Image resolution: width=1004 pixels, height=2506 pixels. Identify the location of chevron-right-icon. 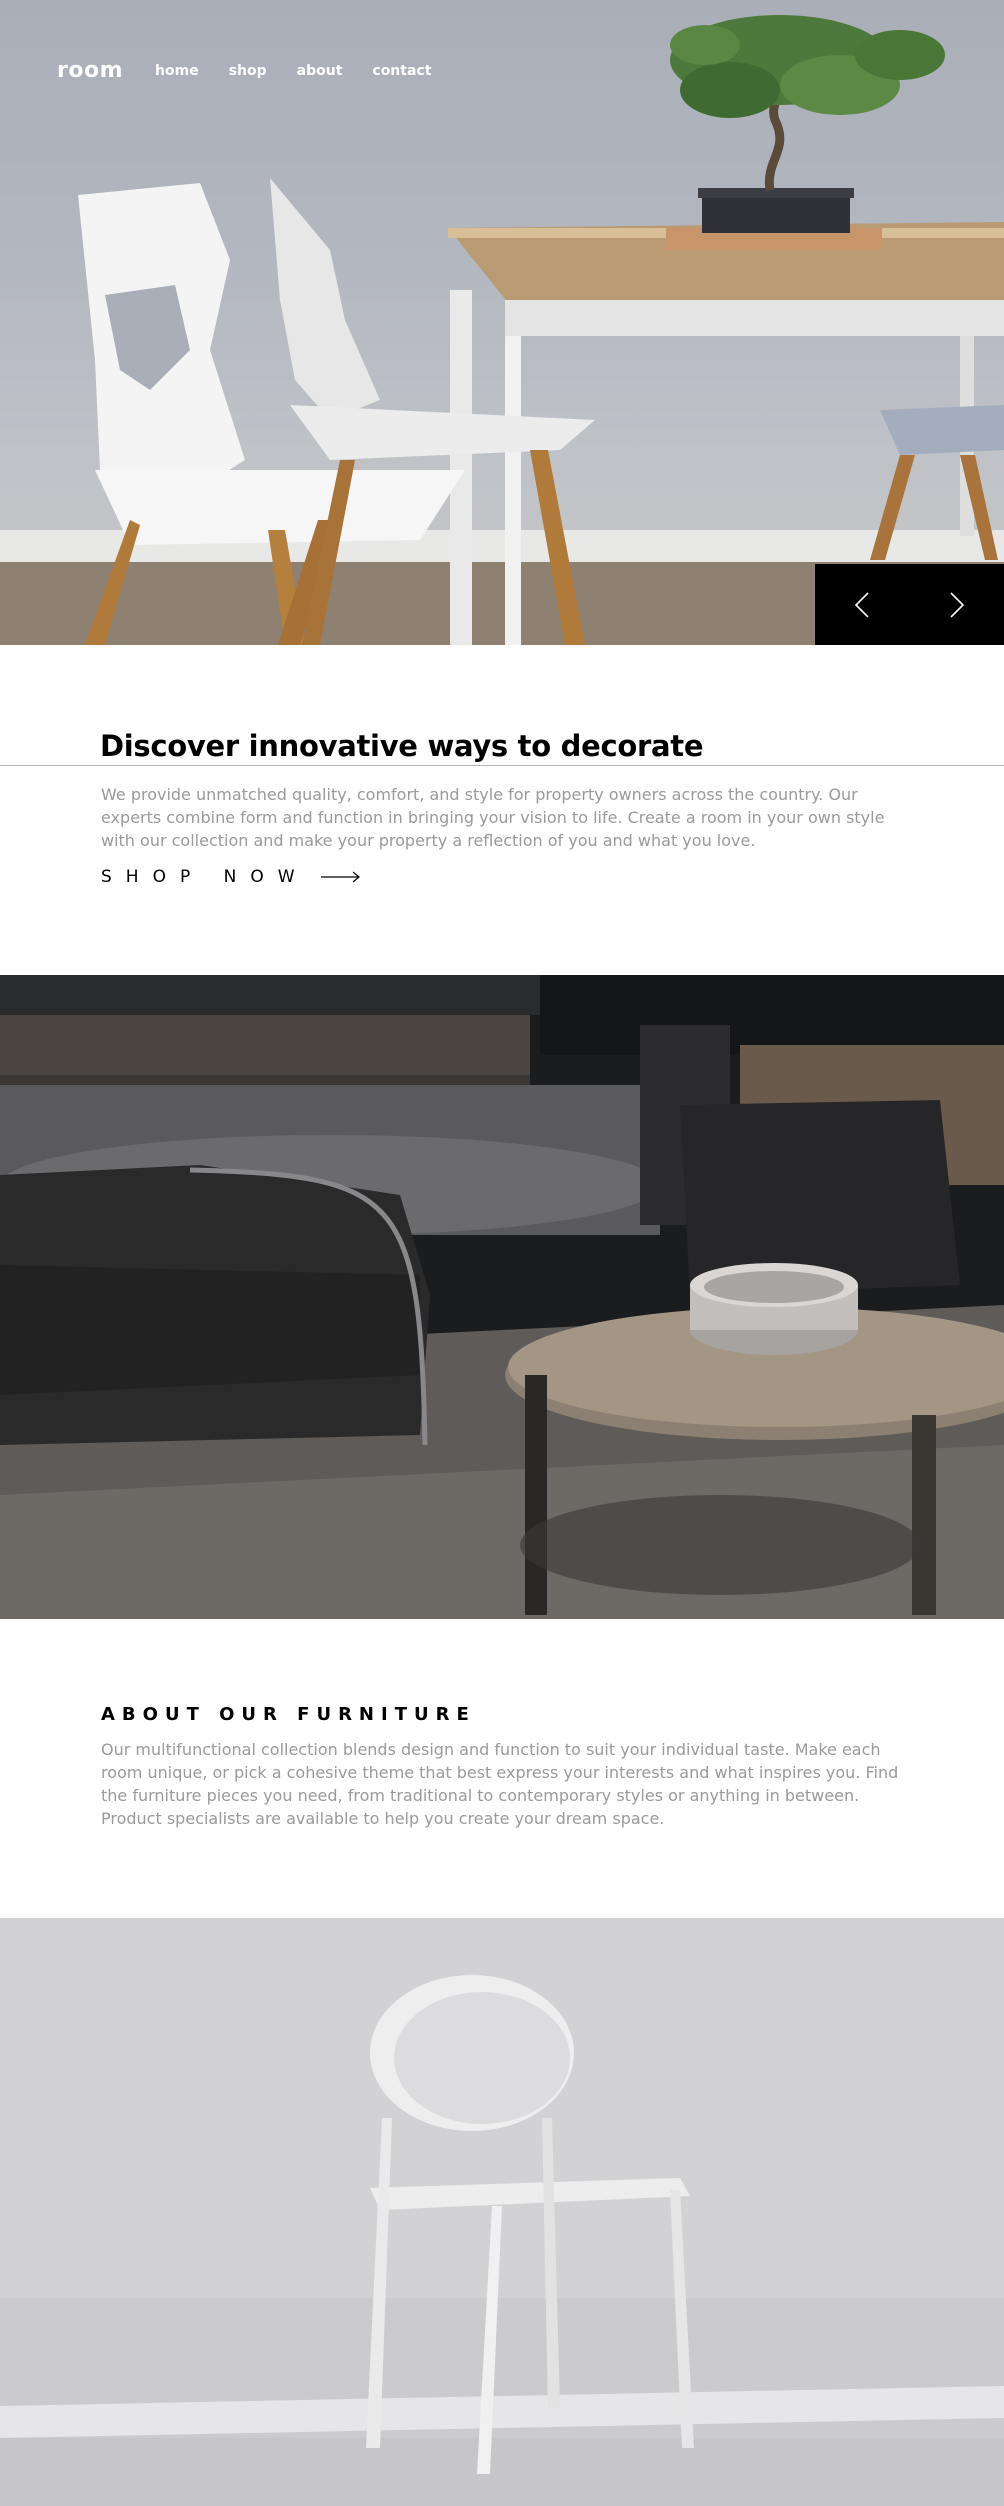
(957, 604).